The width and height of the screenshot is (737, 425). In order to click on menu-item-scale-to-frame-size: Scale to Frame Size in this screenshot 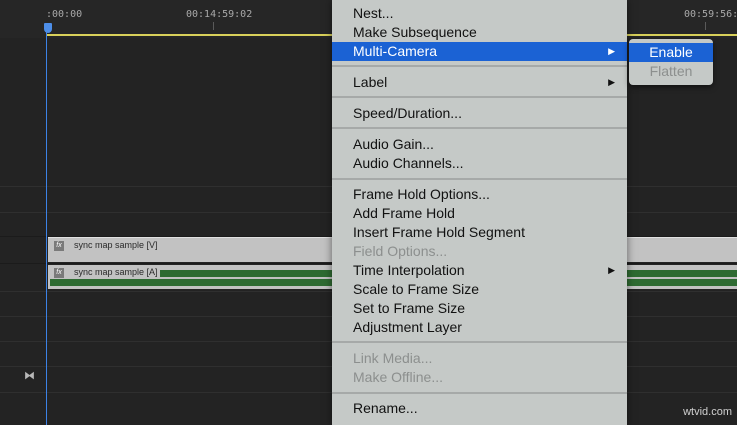, I will do `click(479, 289)`.